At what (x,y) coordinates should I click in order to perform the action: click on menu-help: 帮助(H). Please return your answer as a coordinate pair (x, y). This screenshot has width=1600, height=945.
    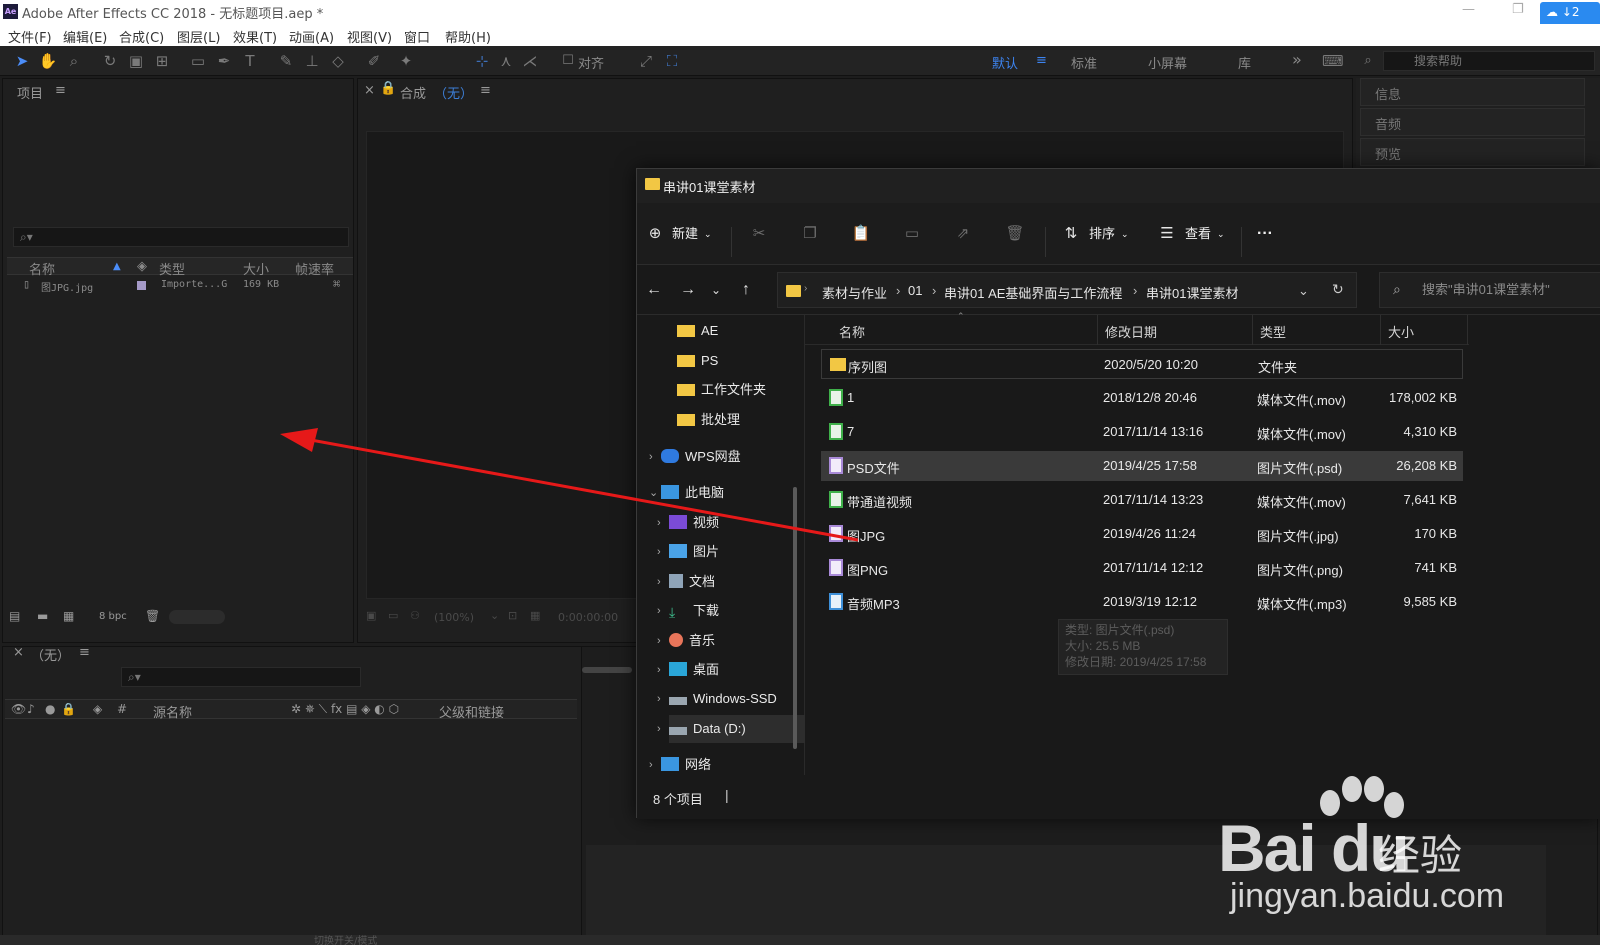
    Looking at the image, I should click on (468, 36).